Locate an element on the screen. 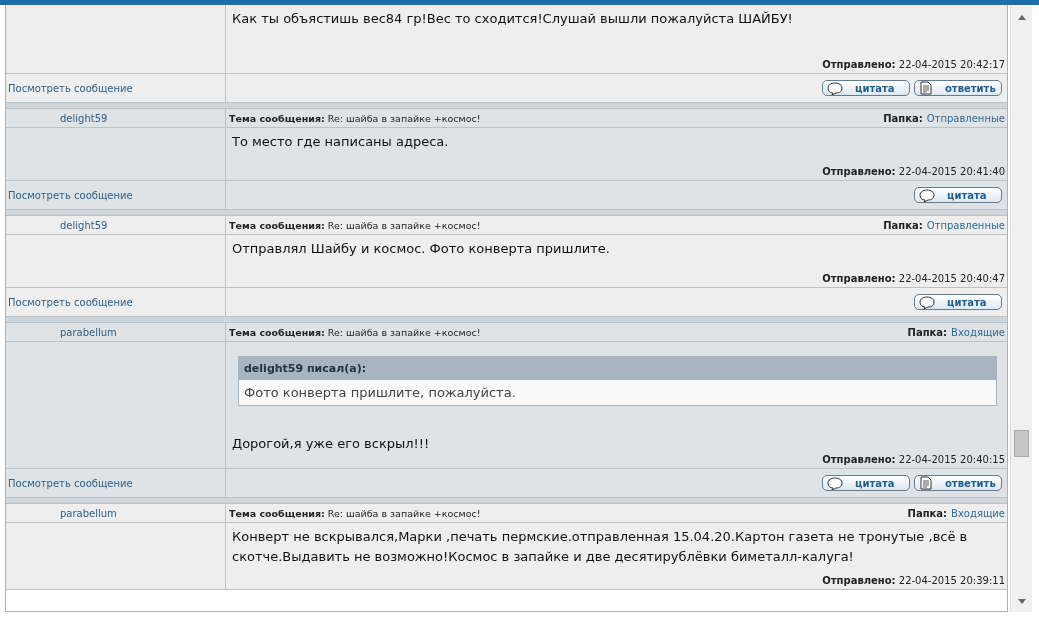 This screenshot has width=1039, height=634. message-text: Отправлял Шайбу и космос. Фото конверта пришлите. is located at coordinates (421, 249).